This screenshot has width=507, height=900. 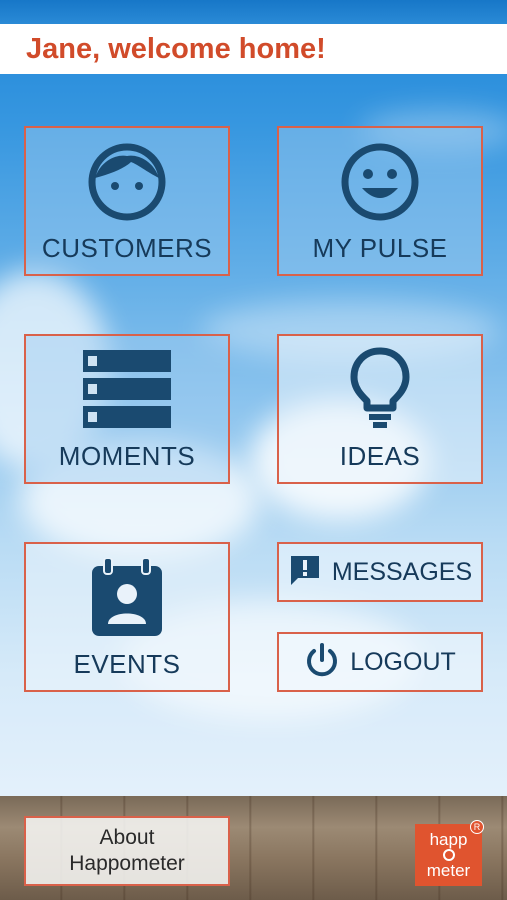 I want to click on chat-alert-icon, so click(x=305, y=572).